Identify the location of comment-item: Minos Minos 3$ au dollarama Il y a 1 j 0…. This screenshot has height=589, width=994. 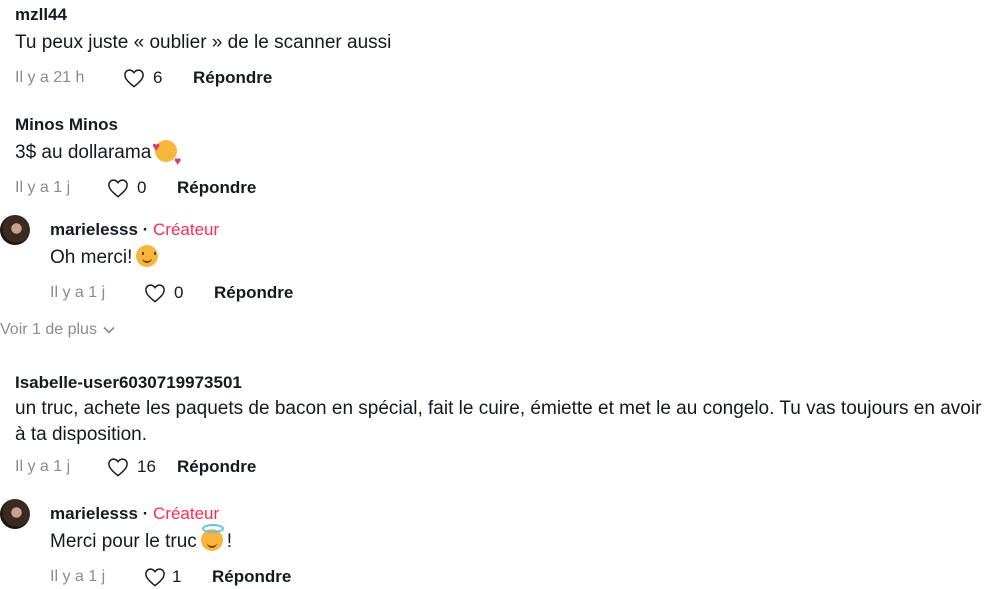
(500, 157).